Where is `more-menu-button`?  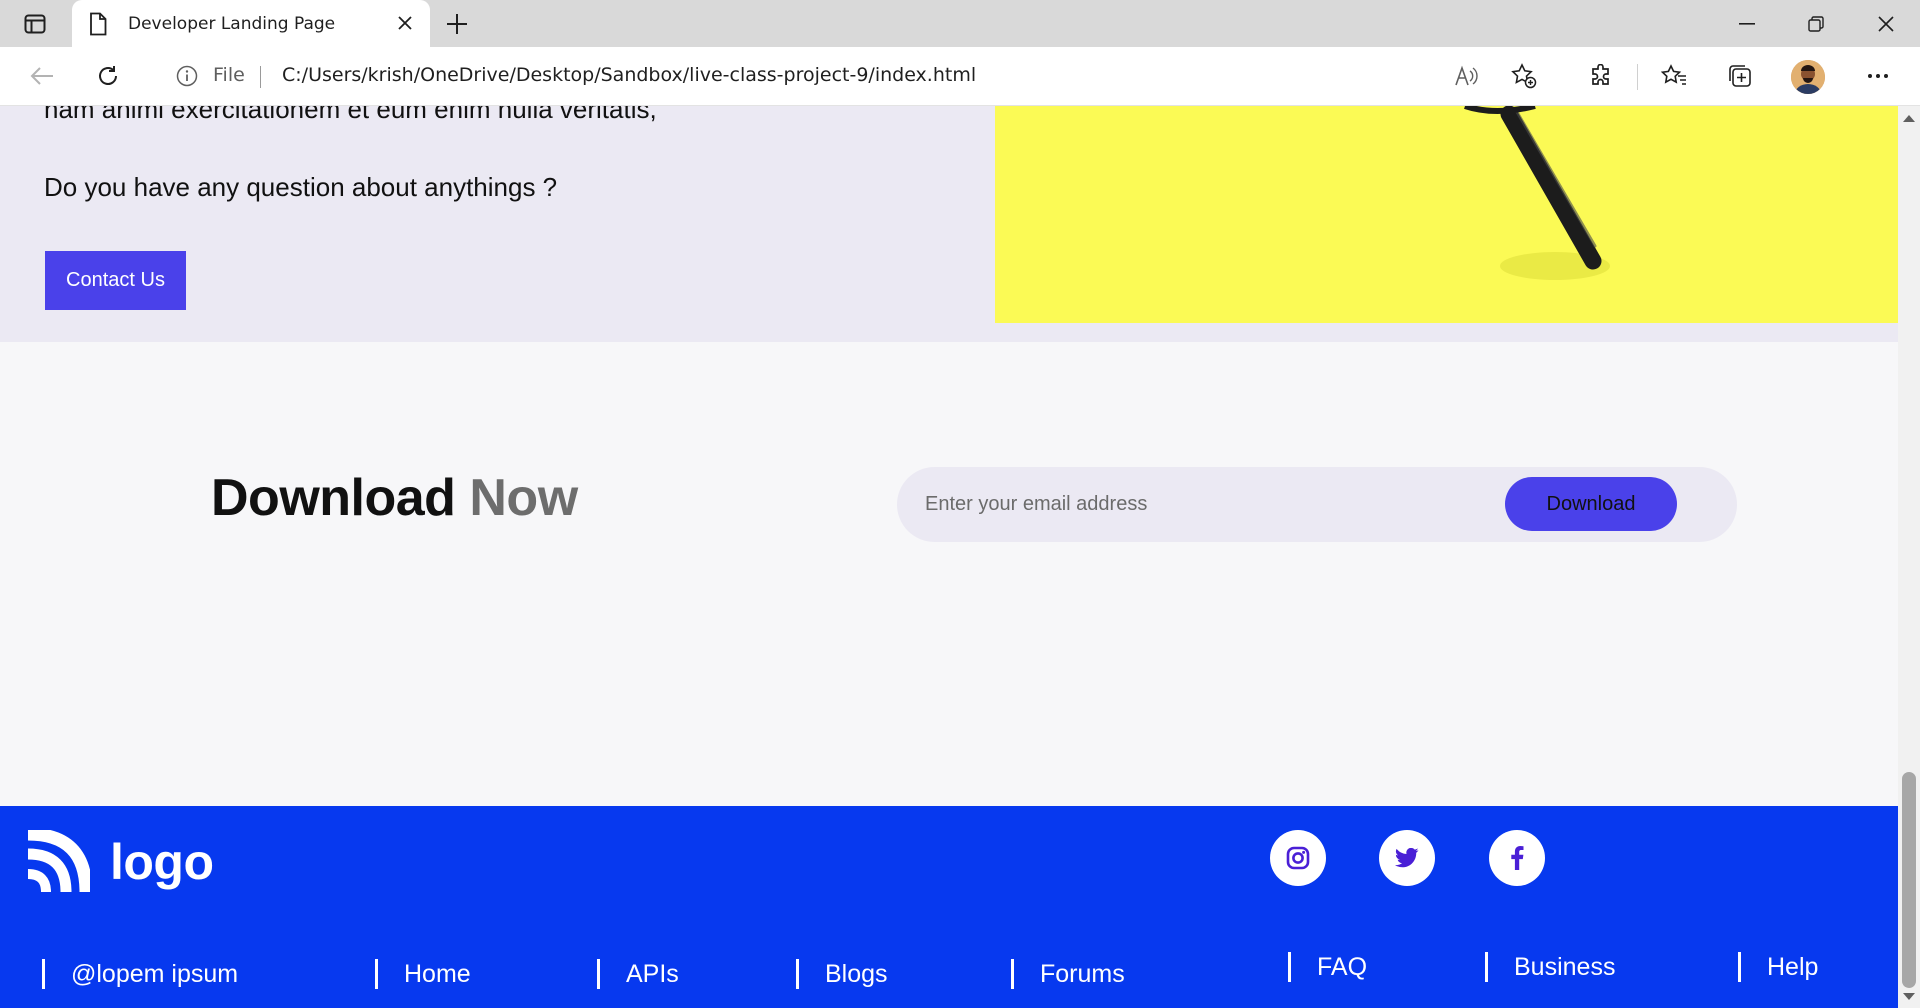
more-menu-button is located at coordinates (1878, 76).